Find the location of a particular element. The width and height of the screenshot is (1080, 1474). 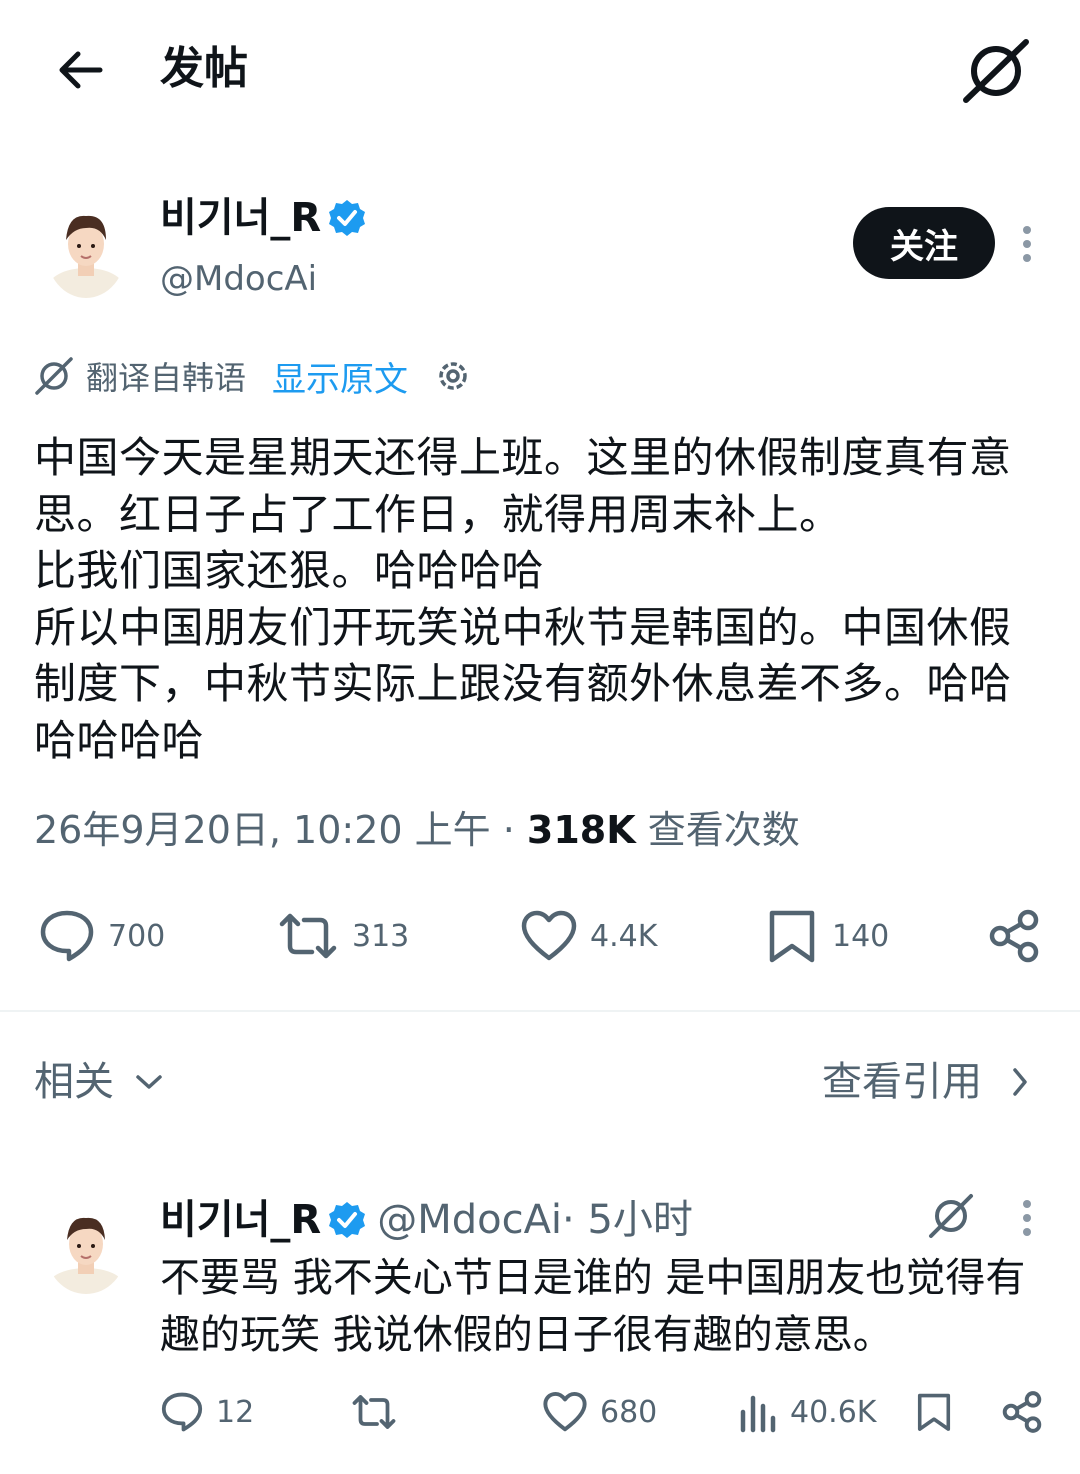

reply-views-count: 40.6K is located at coordinates (833, 1412).